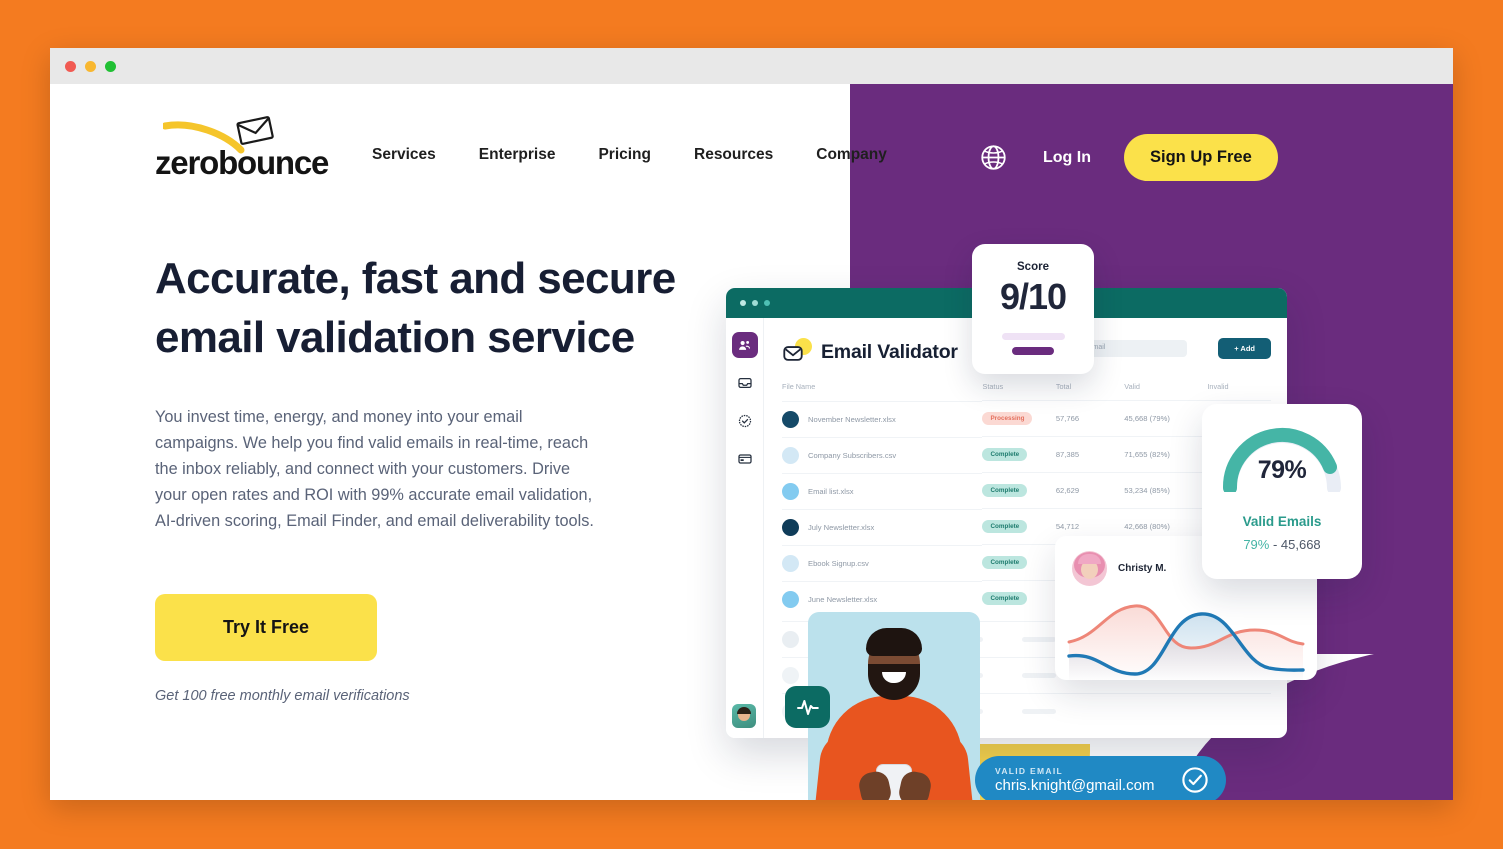  I want to click on nav-item-enterprise: Enterprise, so click(517, 155).